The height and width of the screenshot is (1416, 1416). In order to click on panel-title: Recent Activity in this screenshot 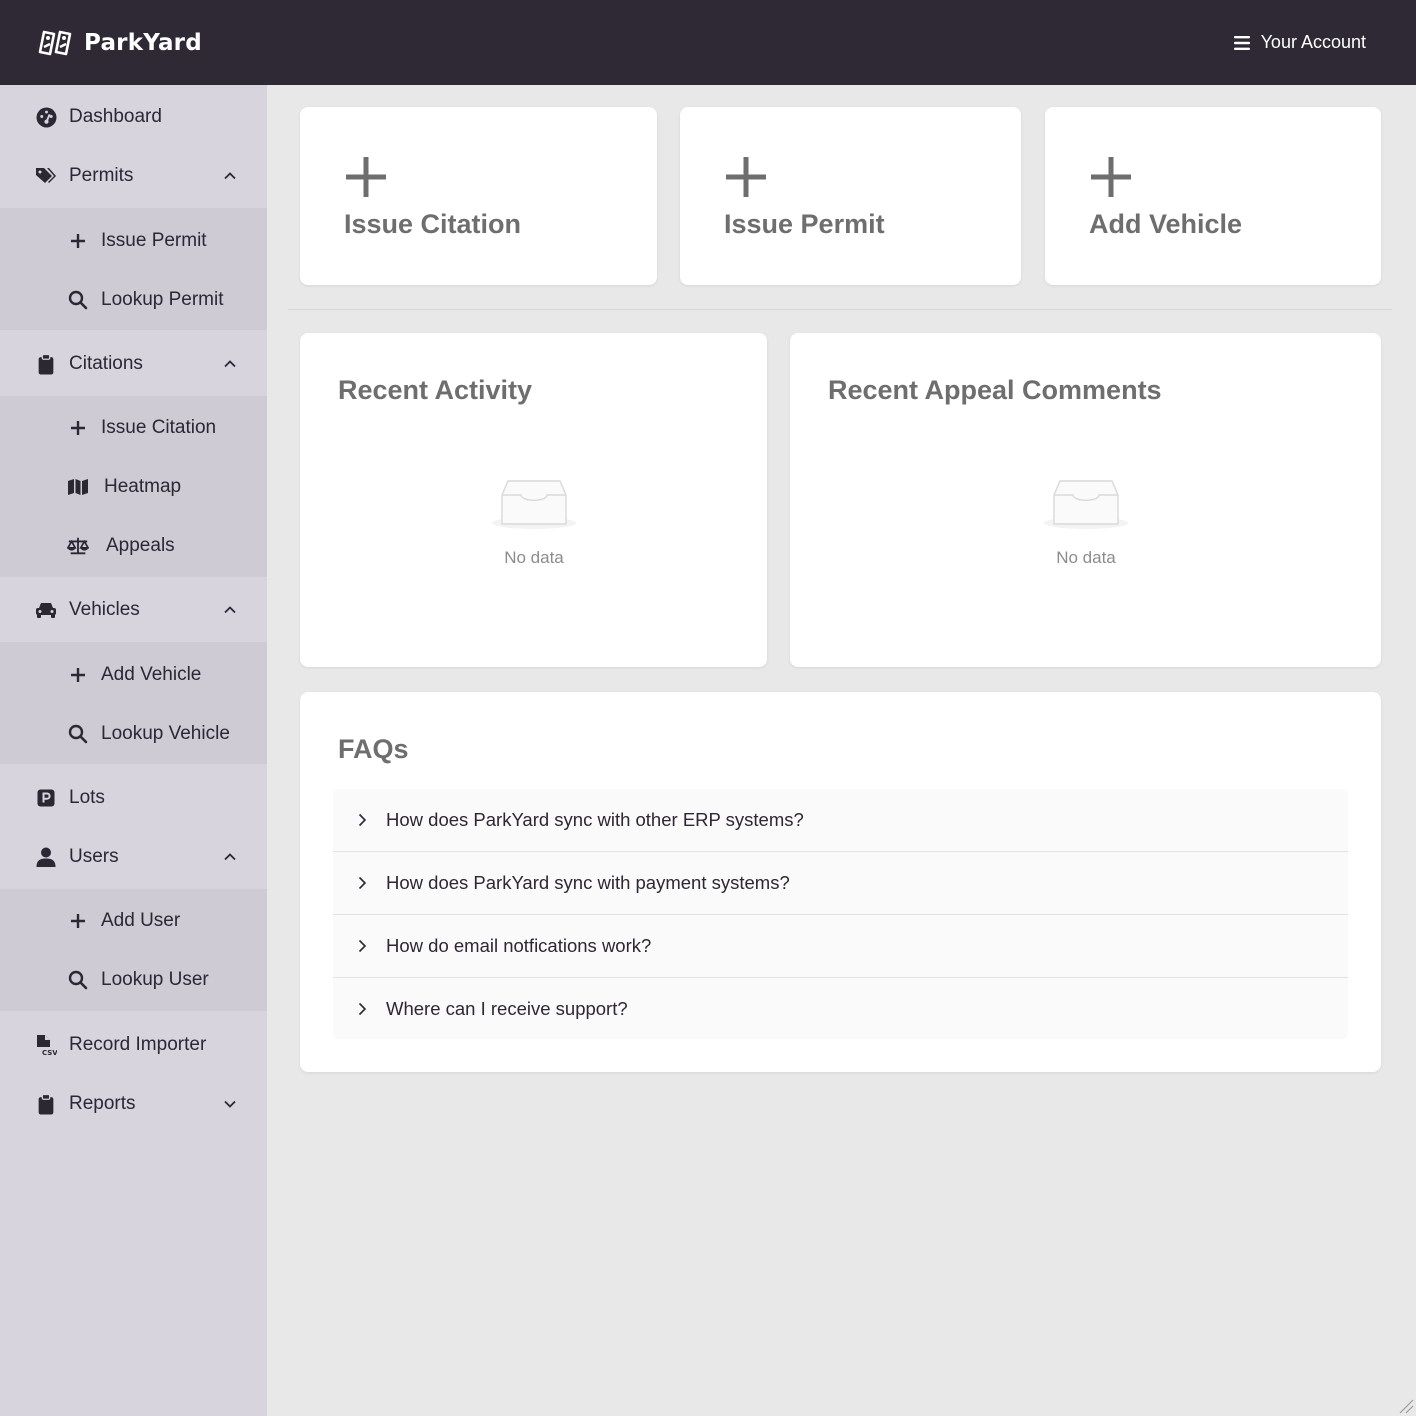, I will do `click(435, 390)`.